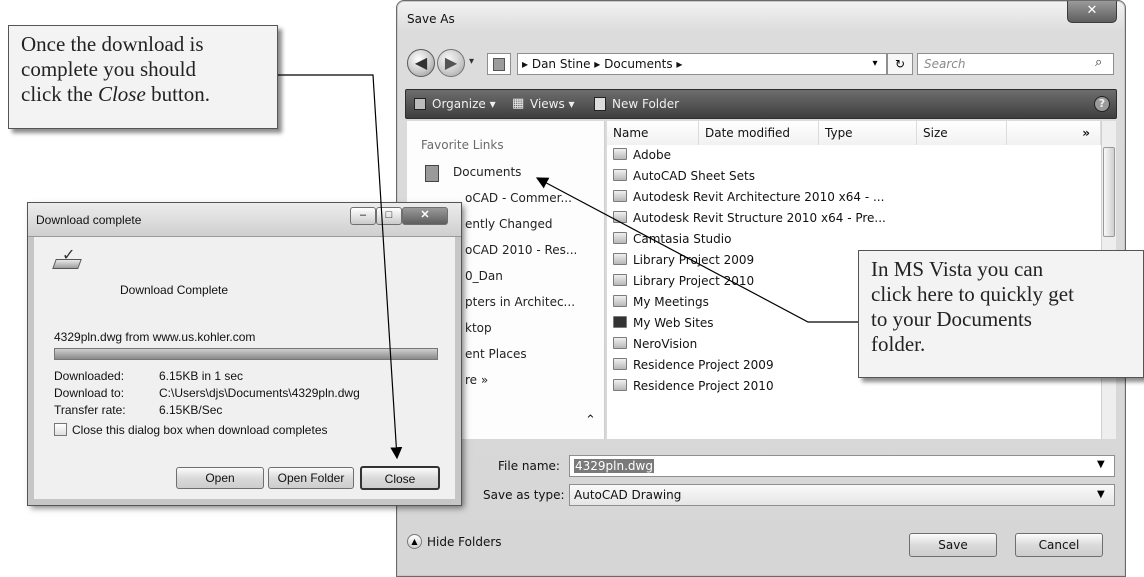 The width and height of the screenshot is (1144, 577). Describe the element at coordinates (696, 250) in the screenshot. I see `arrow-to-documents-link` at that location.